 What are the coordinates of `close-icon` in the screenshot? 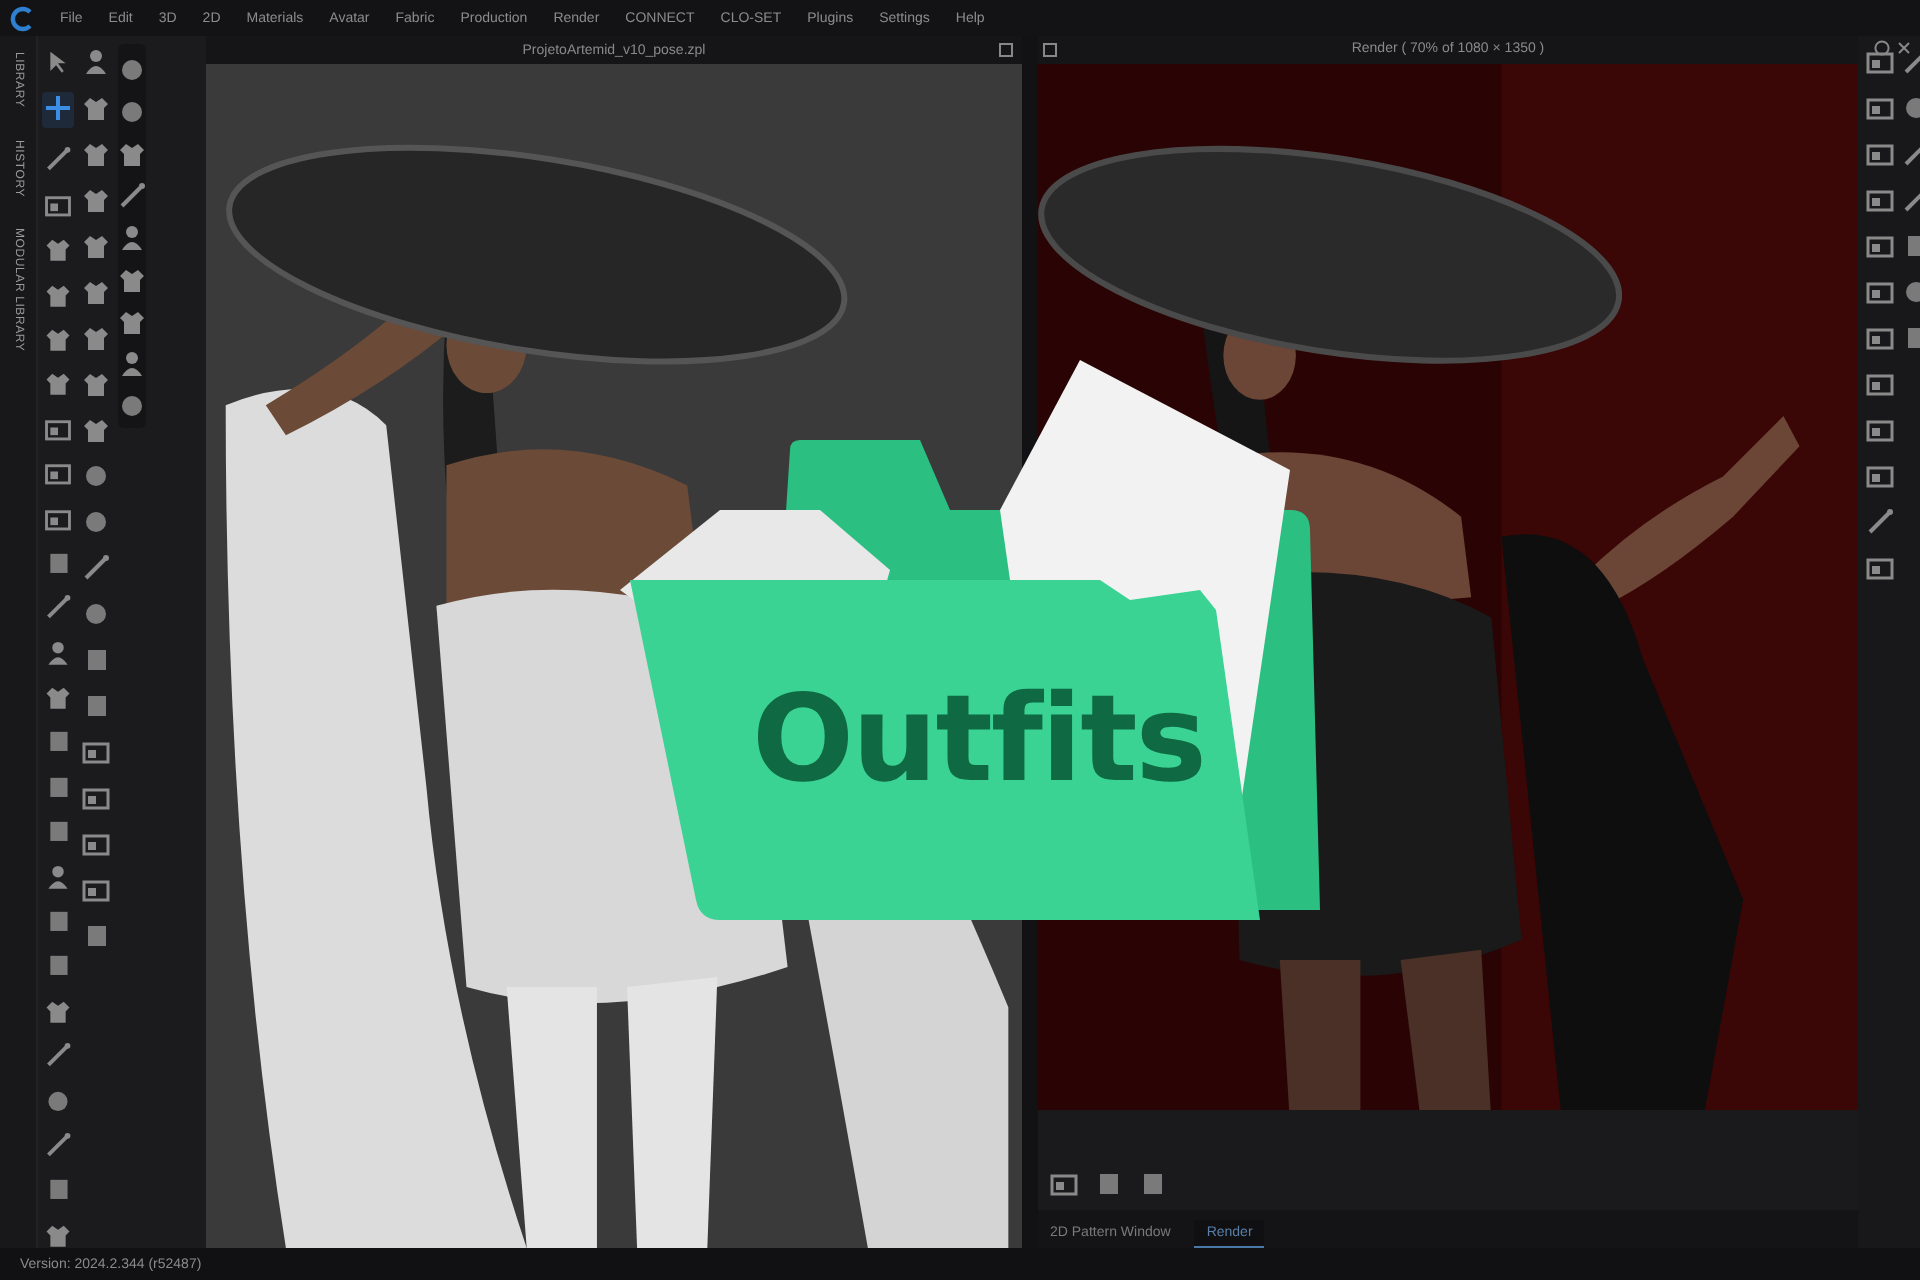 It's located at (1904, 48).